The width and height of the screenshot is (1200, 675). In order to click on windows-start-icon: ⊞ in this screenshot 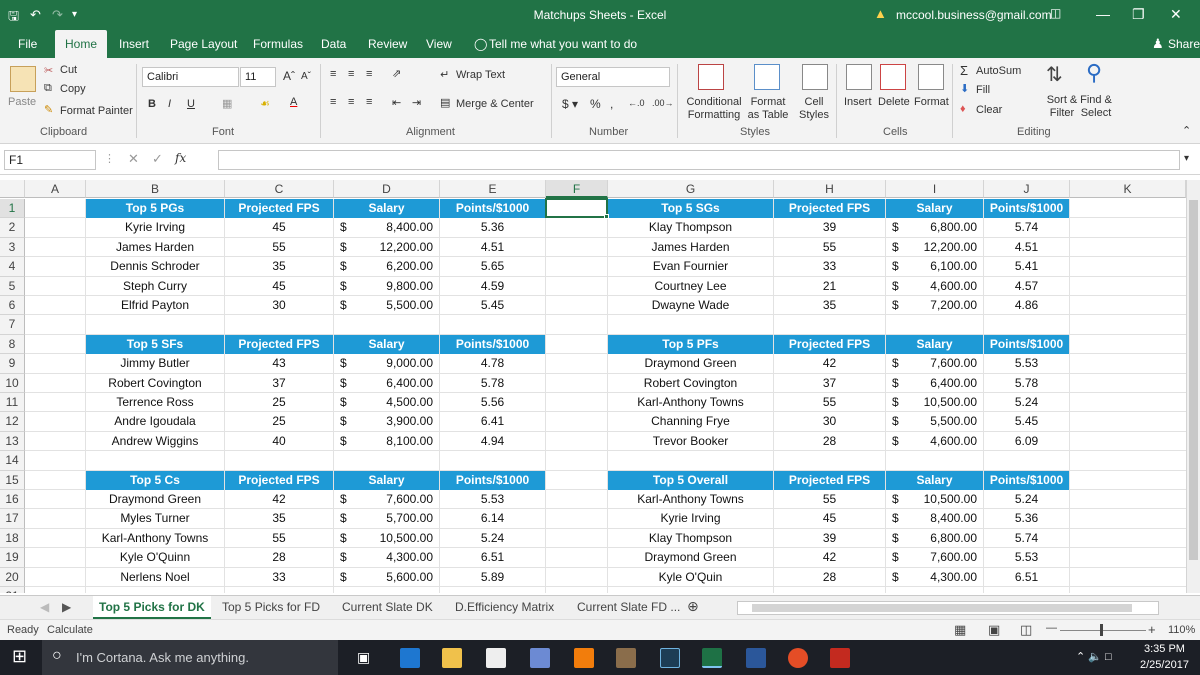, I will do `click(19, 656)`.